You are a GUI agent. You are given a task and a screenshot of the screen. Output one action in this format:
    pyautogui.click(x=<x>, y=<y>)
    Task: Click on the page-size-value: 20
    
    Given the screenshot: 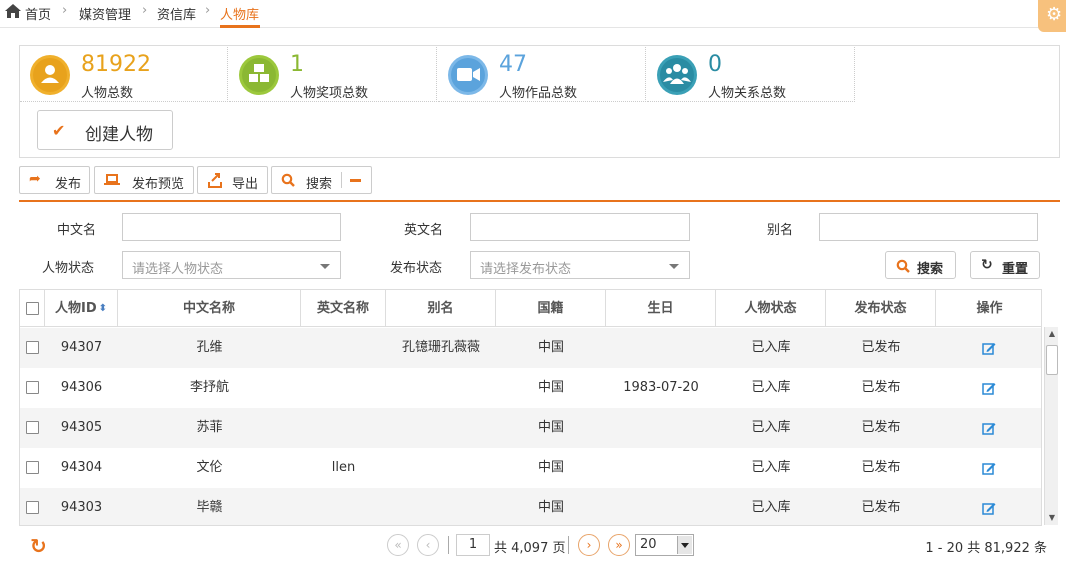 What is the action you would take?
    pyautogui.click(x=648, y=544)
    